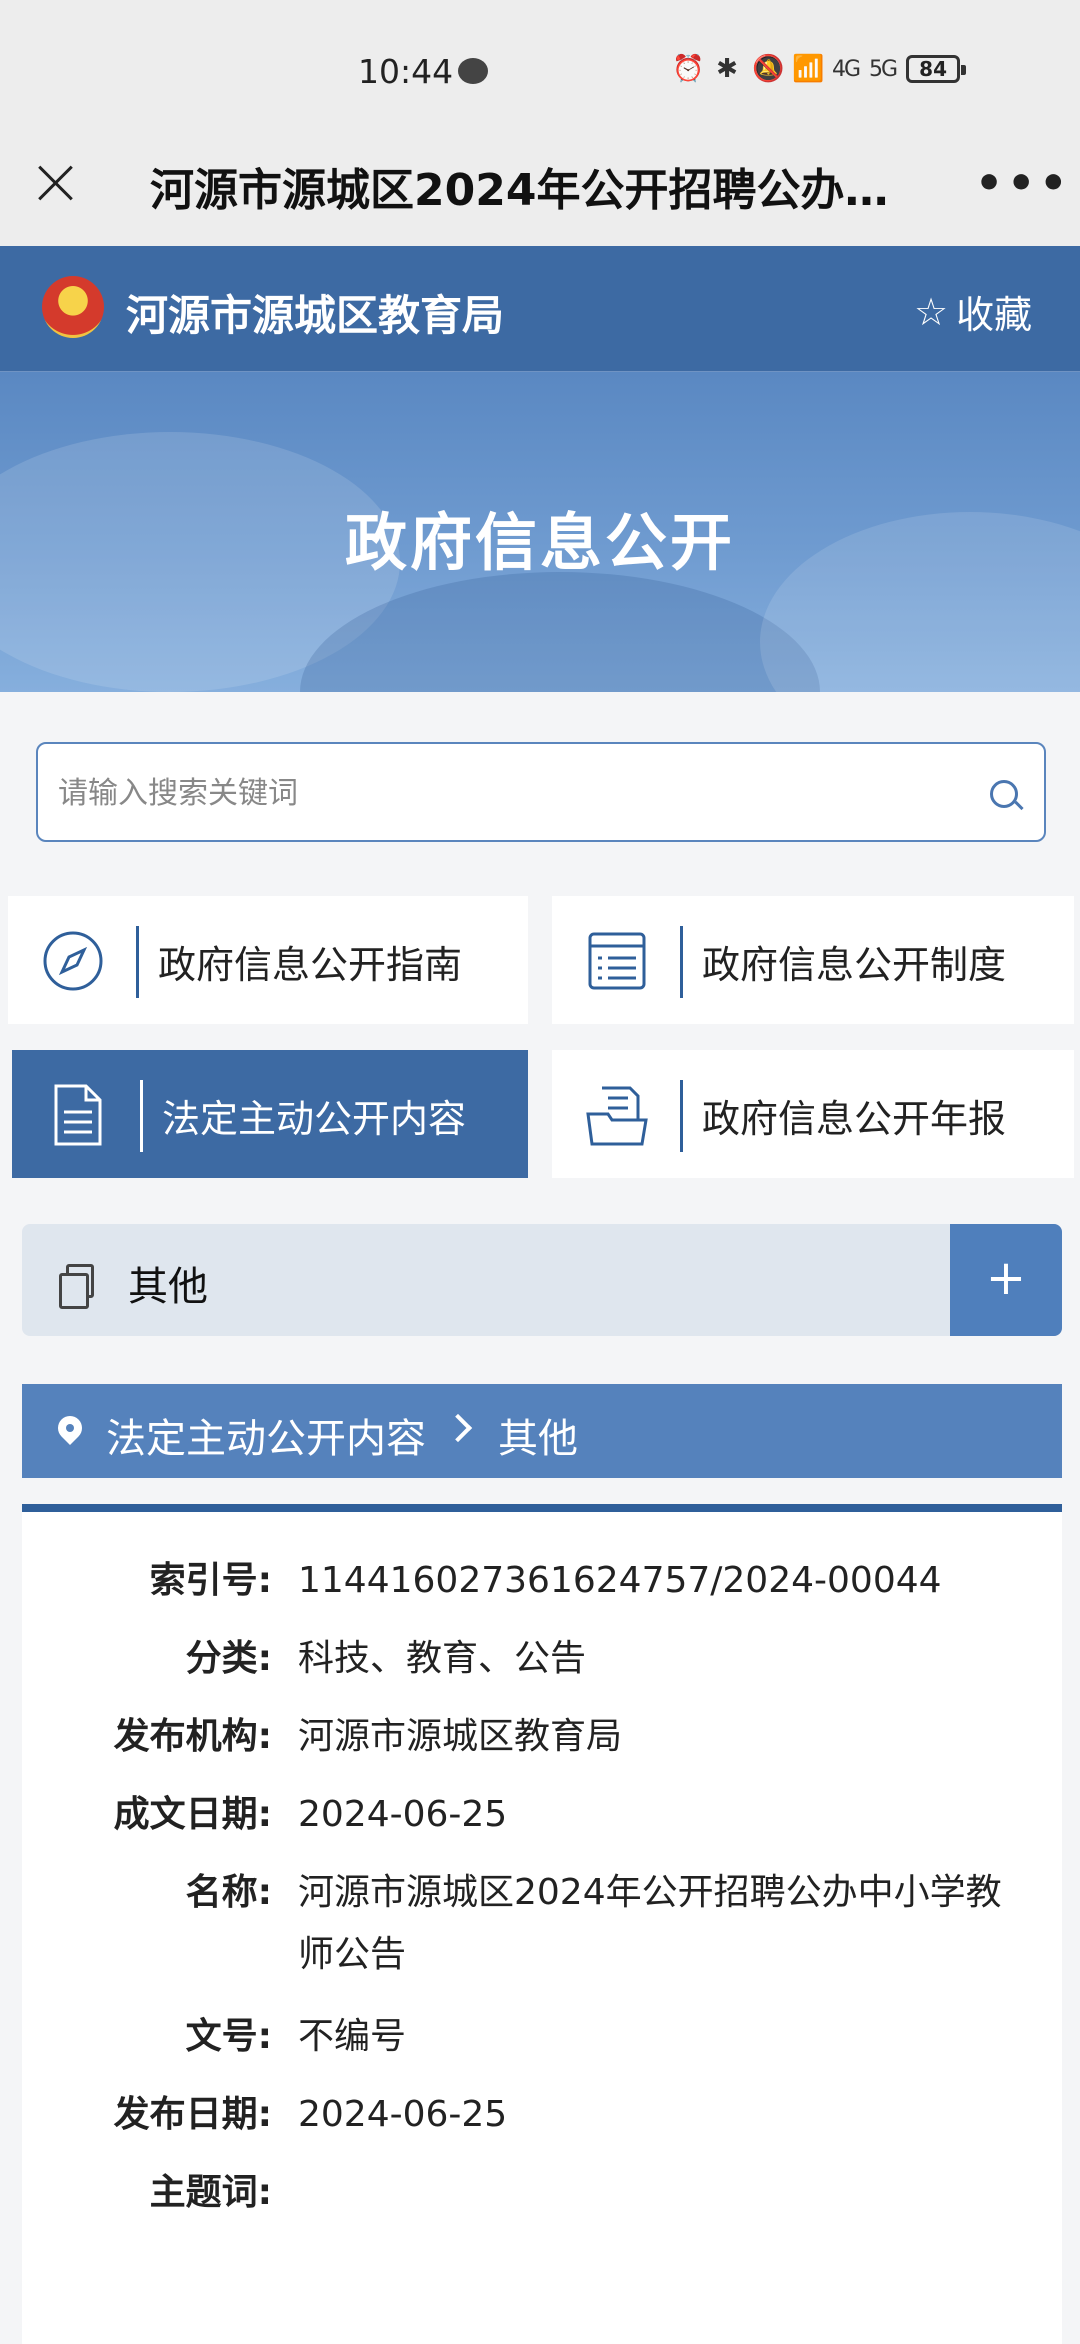 Image resolution: width=1080 pixels, height=2344 pixels. I want to click on info-key: 分类:, so click(228, 1658).